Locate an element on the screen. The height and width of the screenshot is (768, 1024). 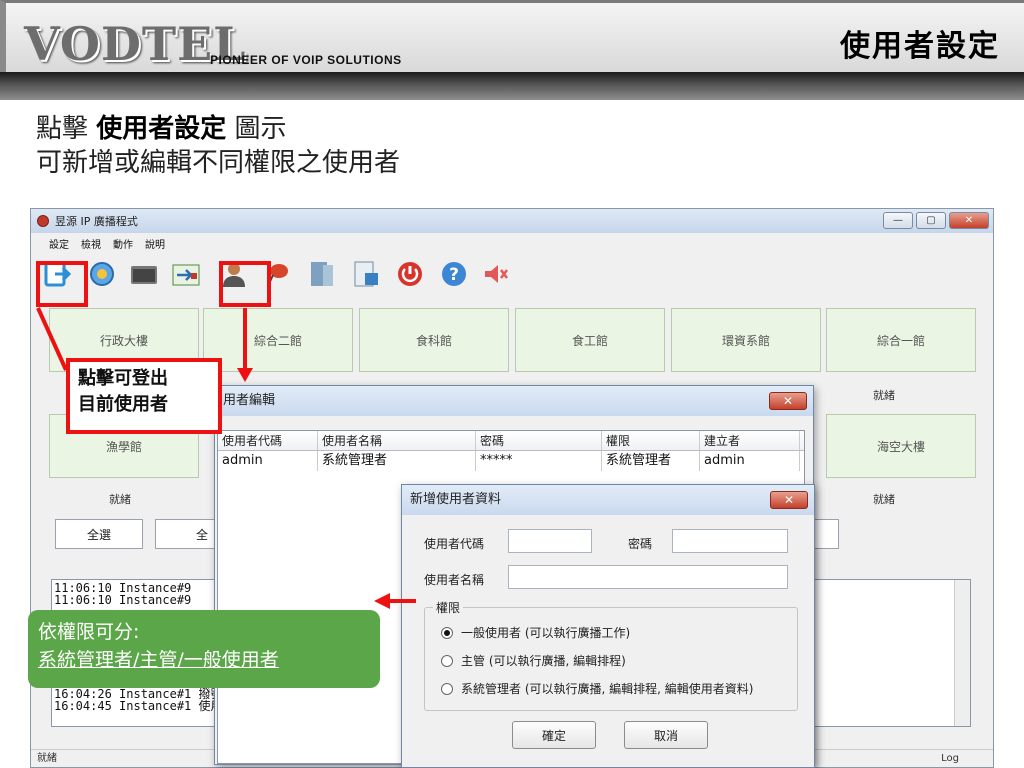
menu-settings: 設定 is located at coordinates (59, 243).